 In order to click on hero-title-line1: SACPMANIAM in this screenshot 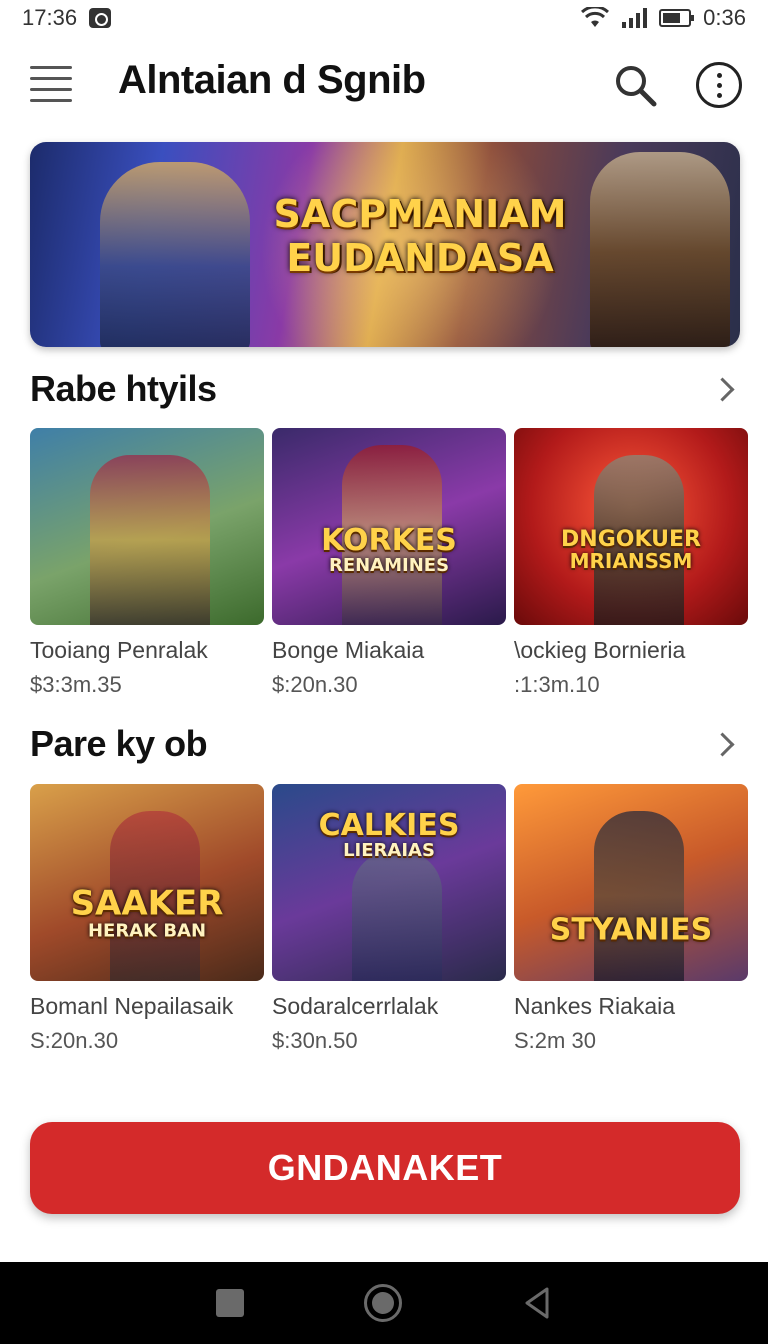, I will do `click(420, 214)`.